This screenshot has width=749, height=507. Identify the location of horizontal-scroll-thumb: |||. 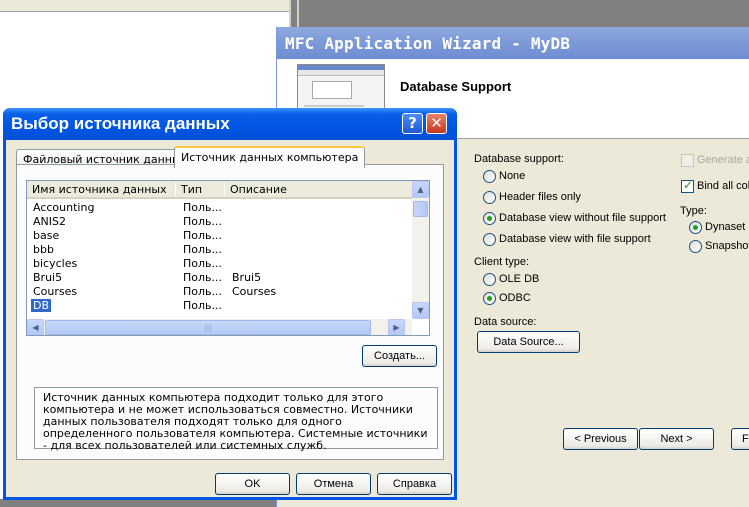
(208, 327).